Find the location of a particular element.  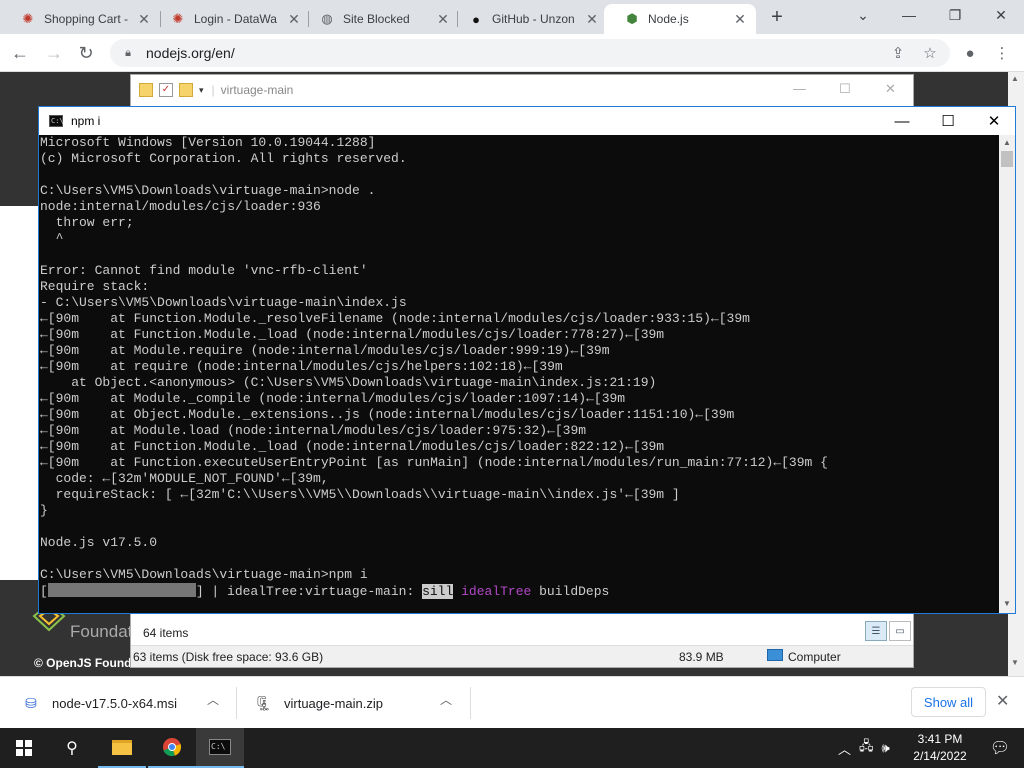

file-explorer-taskbar-icon is located at coordinates (122, 748).